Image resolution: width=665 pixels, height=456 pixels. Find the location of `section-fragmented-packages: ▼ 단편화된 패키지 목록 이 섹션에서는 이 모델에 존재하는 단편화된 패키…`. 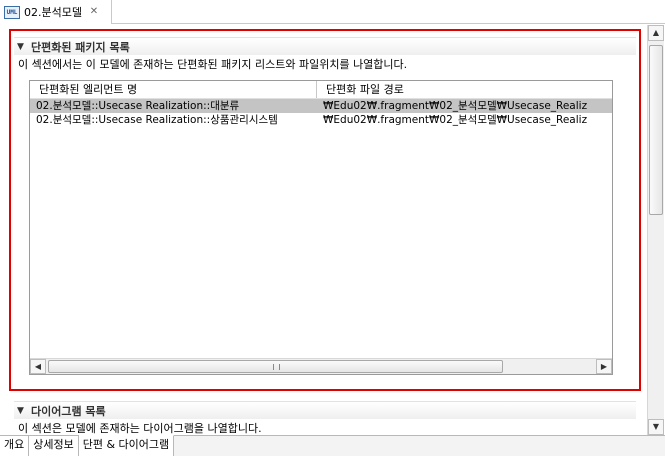

section-fragmented-packages: ▼ 단편화된 패키지 목록 이 섹션에서는 이 모델에 존재하는 단편화된 패키… is located at coordinates (325, 54).